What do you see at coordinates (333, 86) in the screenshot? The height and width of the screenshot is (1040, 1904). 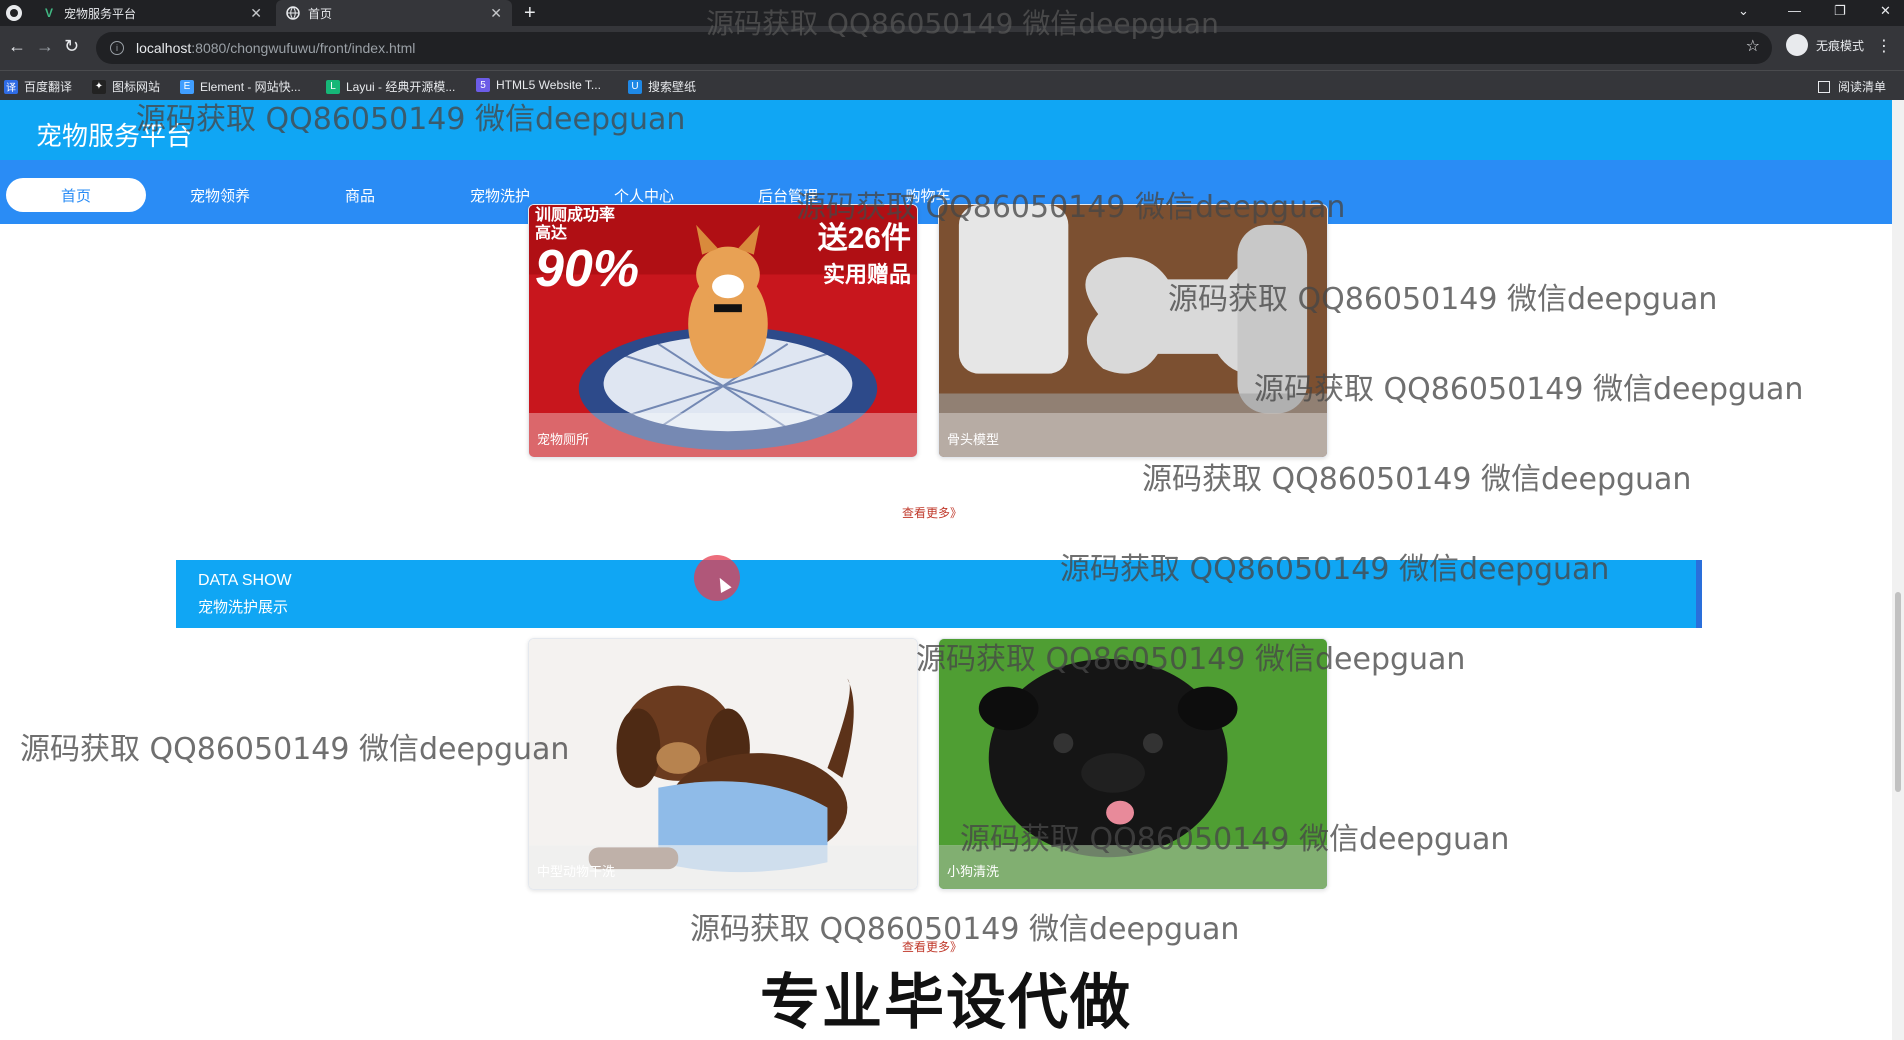 I see `layui-icon: L` at bounding box center [333, 86].